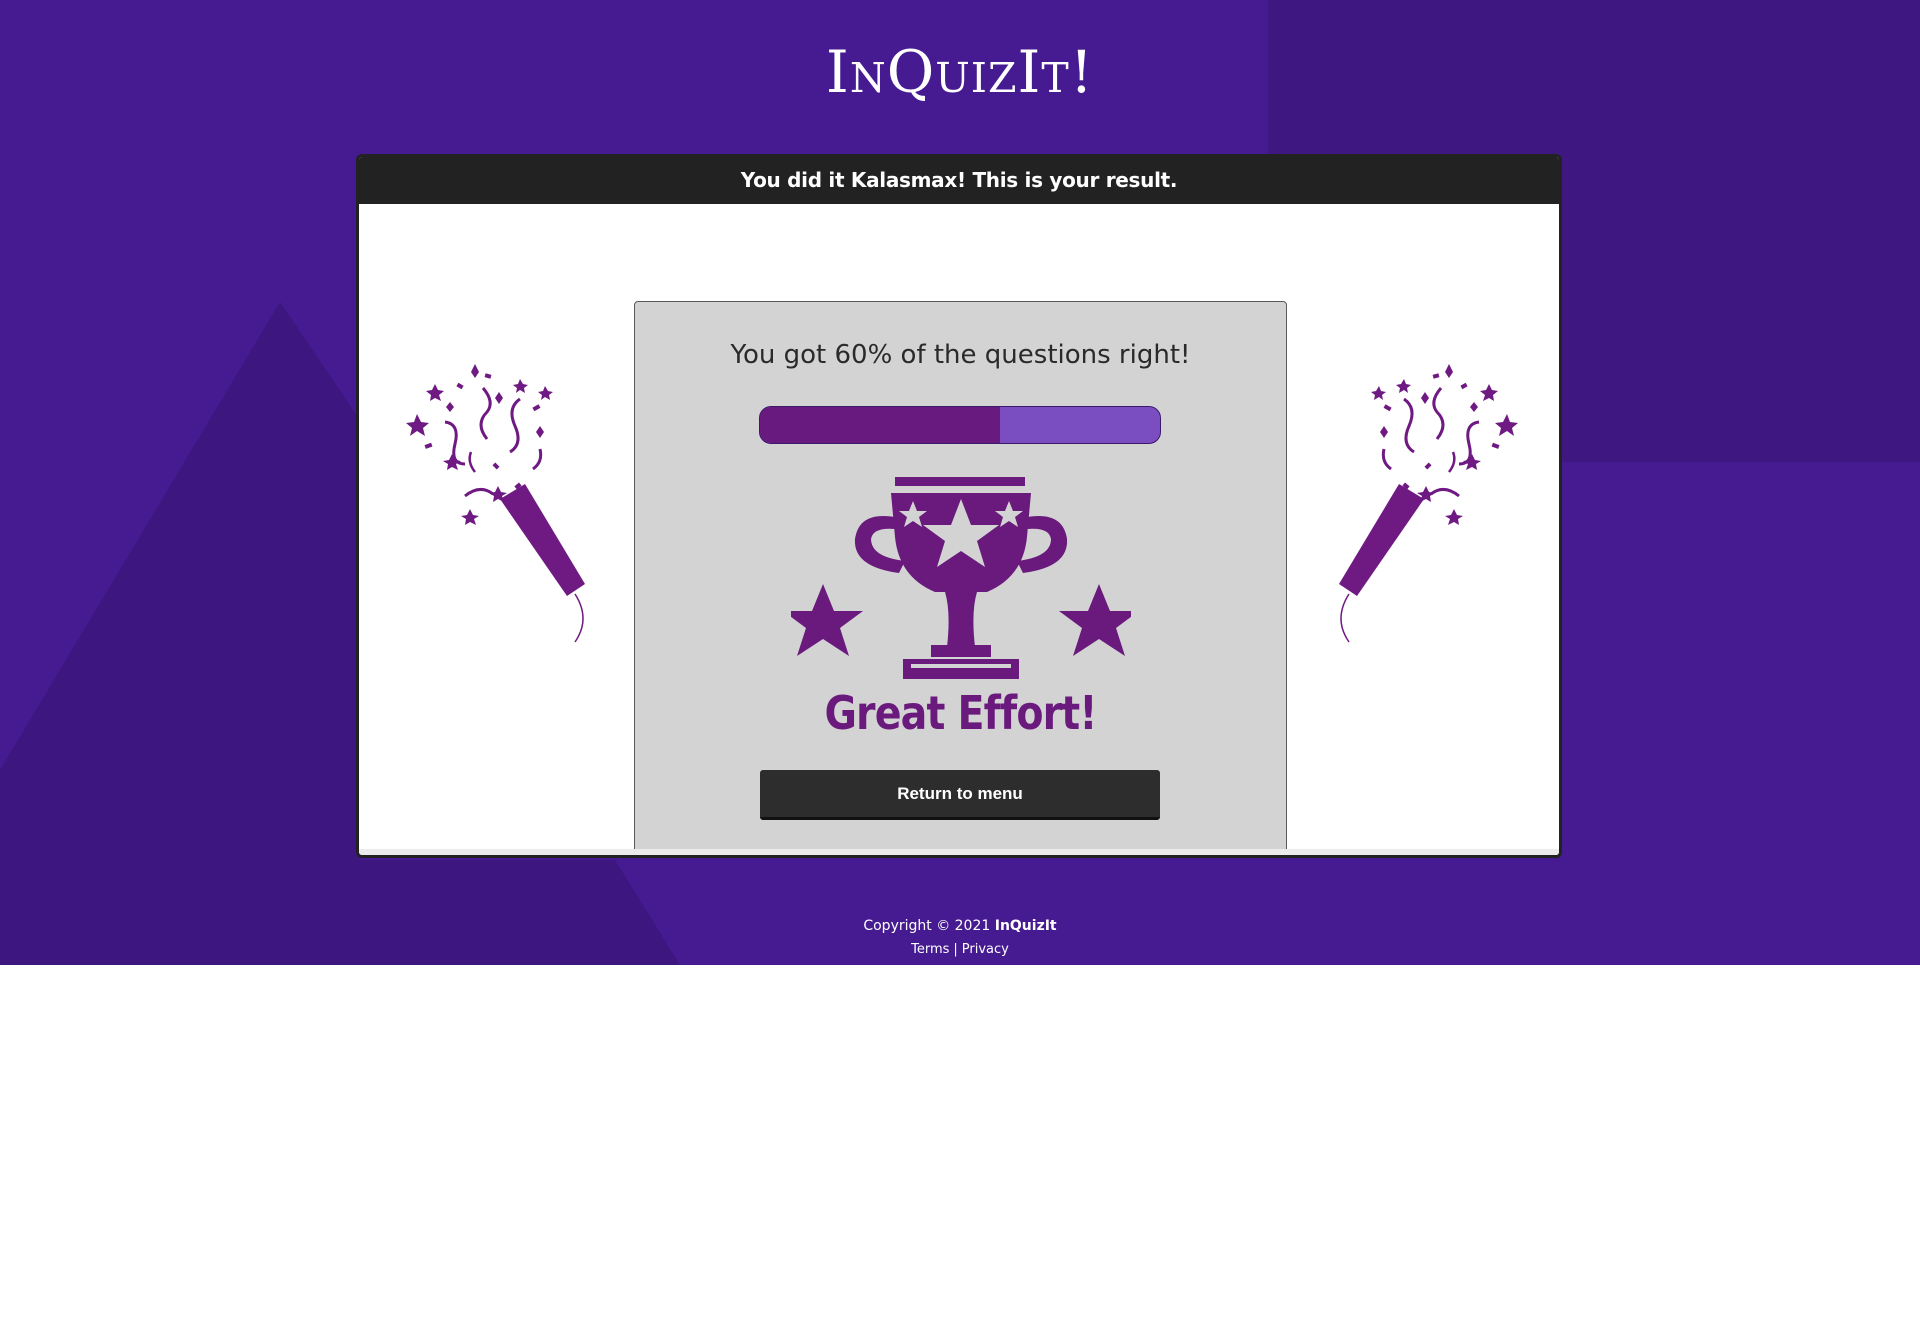  Describe the element at coordinates (960, 713) in the screenshot. I see `badge-text: Great Effort!` at that location.